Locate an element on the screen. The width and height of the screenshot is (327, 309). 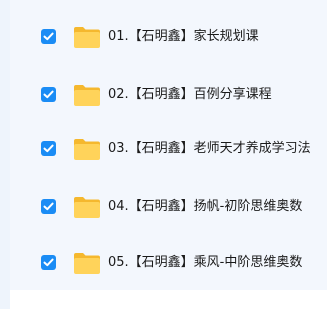
file-row: 04.【石明鑫】扬帆-初阶思维奥数 is located at coordinates (178, 207).